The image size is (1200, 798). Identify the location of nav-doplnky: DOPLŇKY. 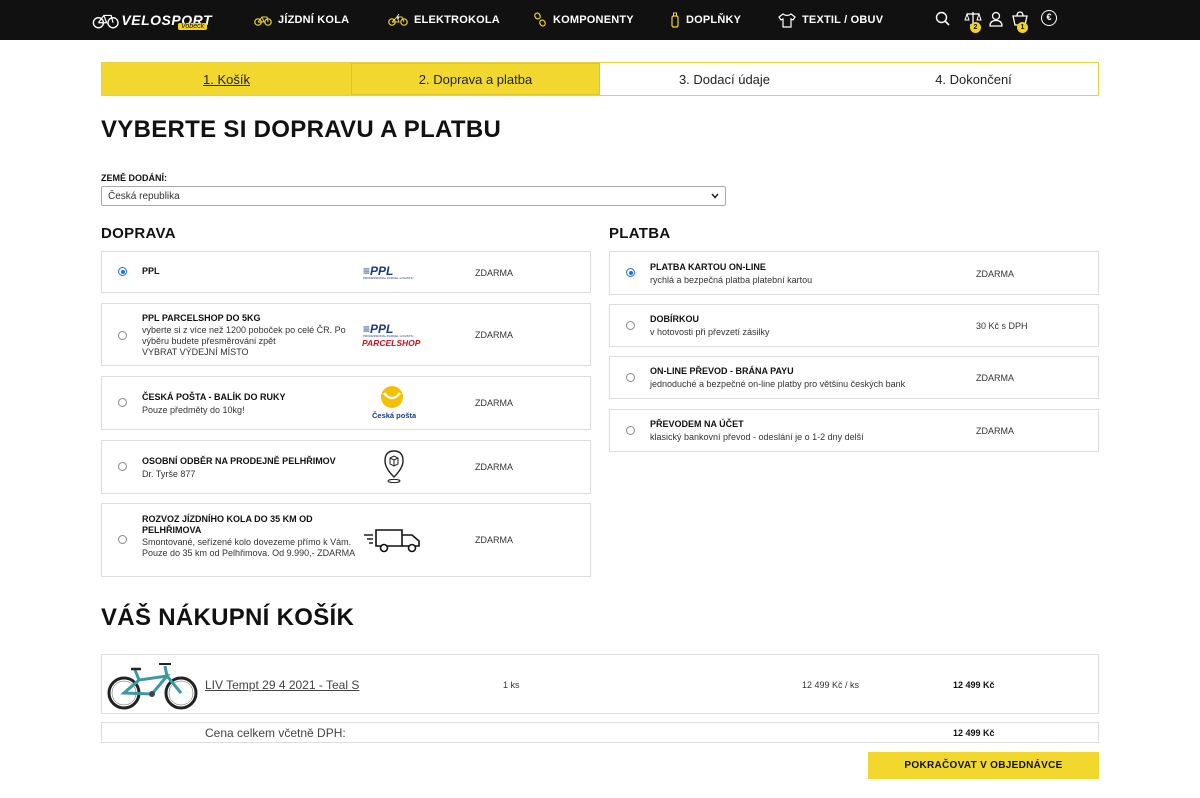
(705, 20).